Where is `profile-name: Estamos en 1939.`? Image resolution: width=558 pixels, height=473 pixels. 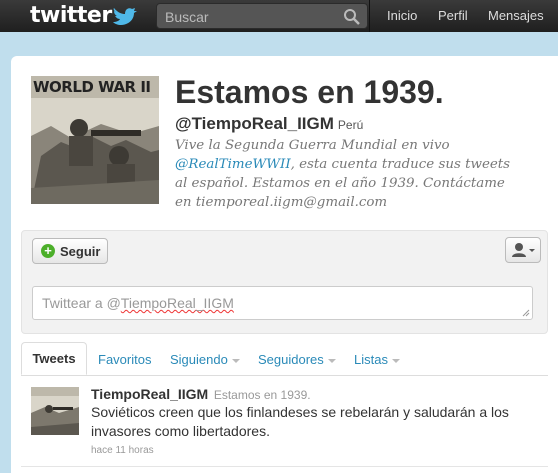 profile-name: Estamos en 1939. is located at coordinates (309, 92).